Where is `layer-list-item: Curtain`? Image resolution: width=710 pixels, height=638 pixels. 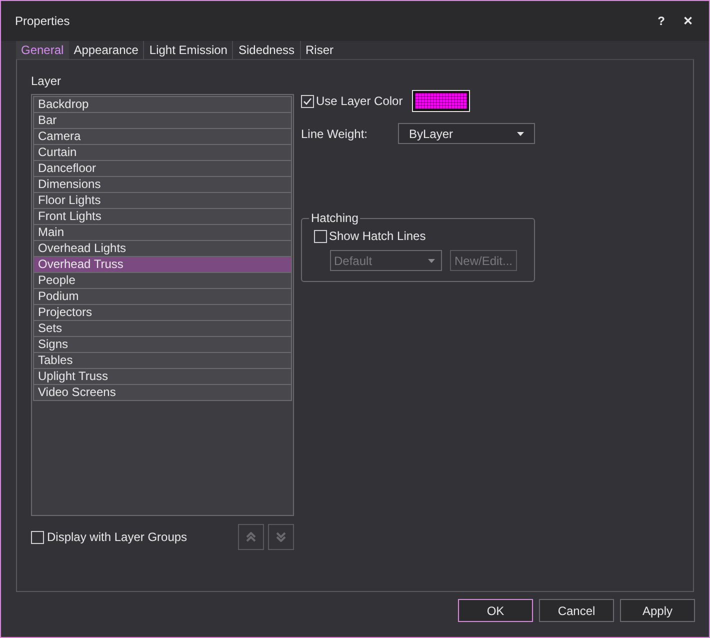
layer-list-item: Curtain is located at coordinates (162, 152).